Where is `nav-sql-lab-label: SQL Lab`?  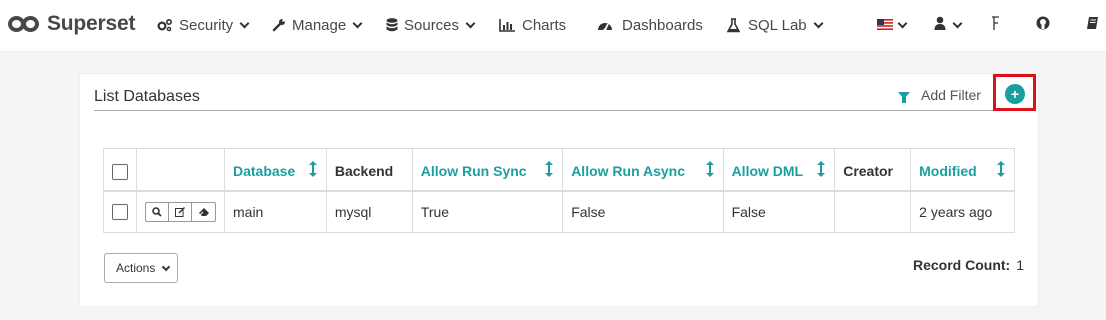
nav-sql-lab-label: SQL Lab is located at coordinates (777, 25).